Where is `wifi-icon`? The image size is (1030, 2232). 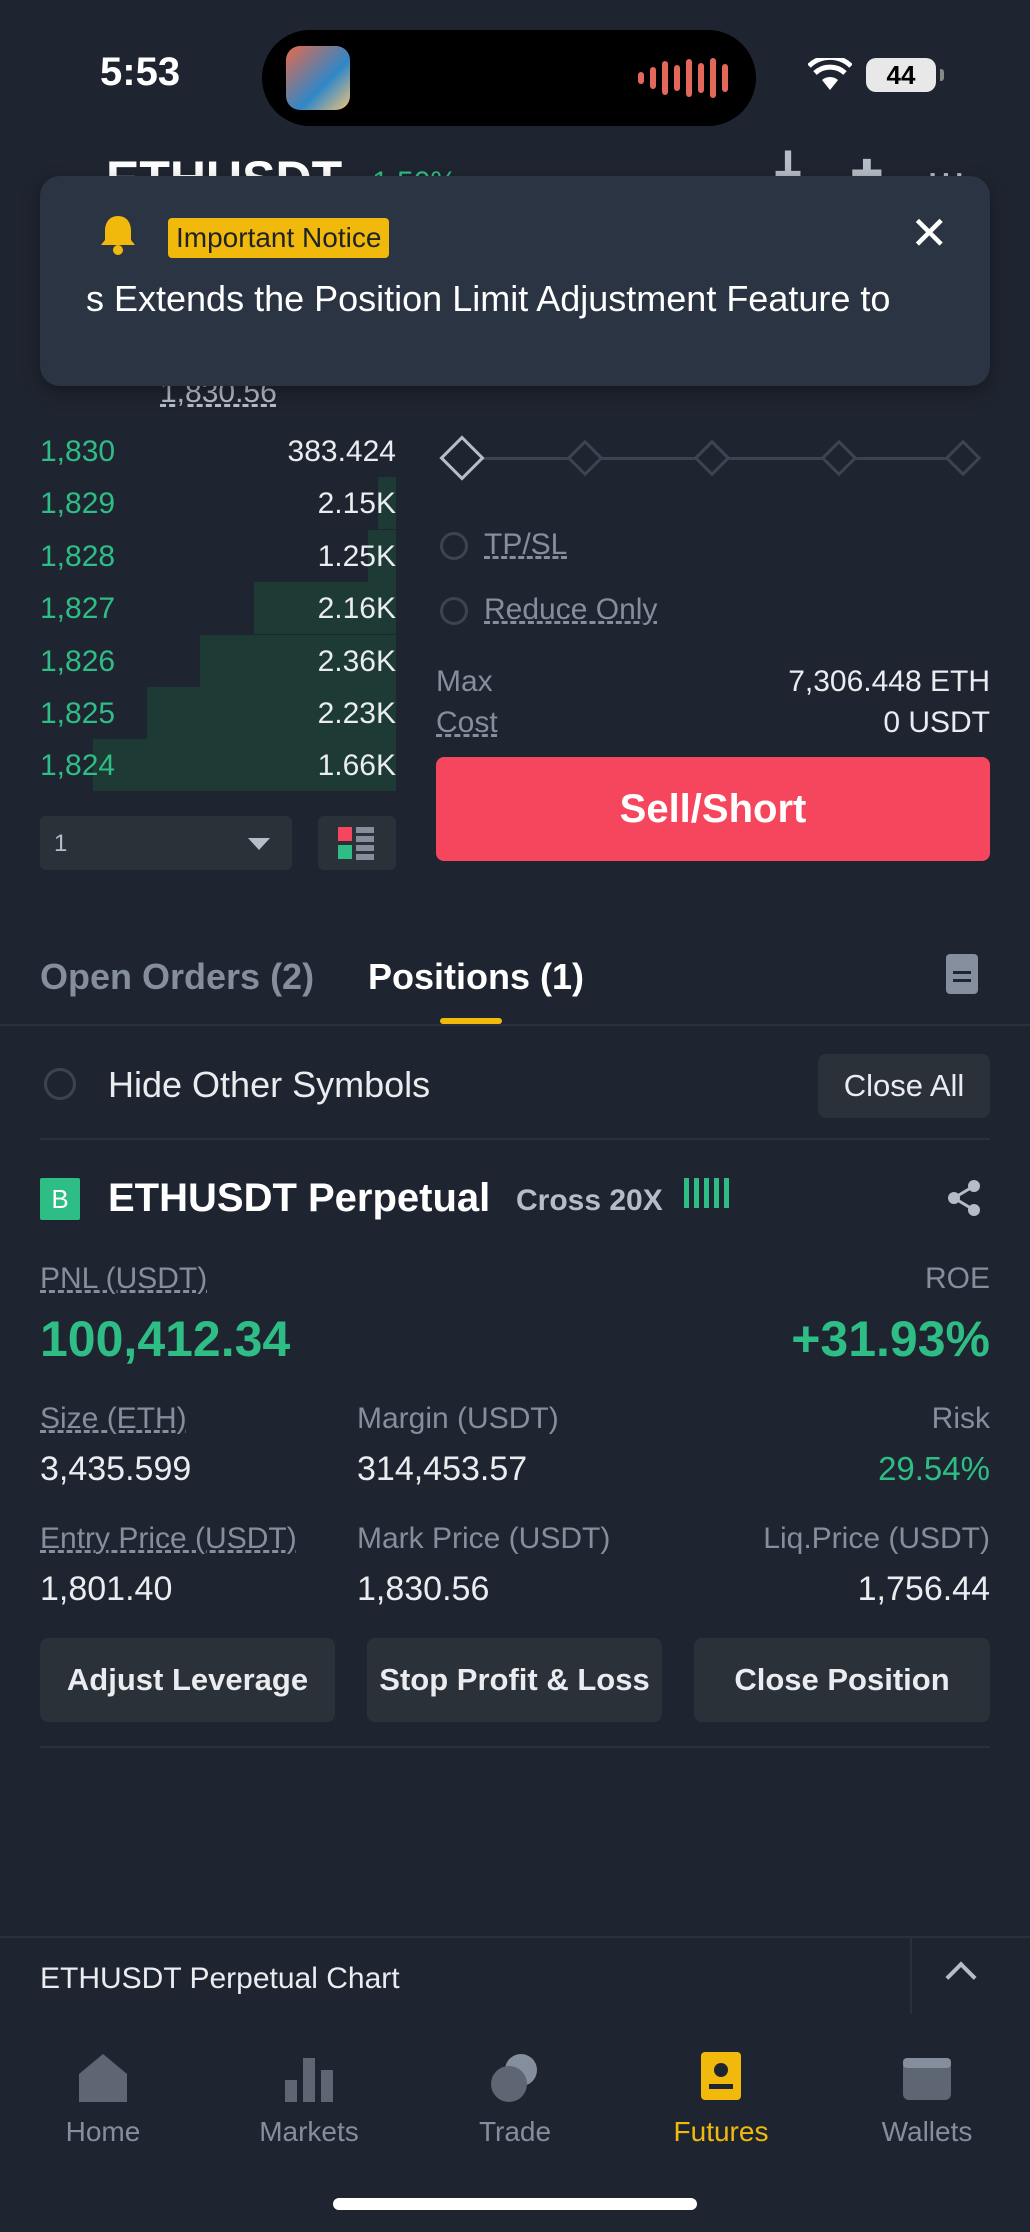 wifi-icon is located at coordinates (830, 74).